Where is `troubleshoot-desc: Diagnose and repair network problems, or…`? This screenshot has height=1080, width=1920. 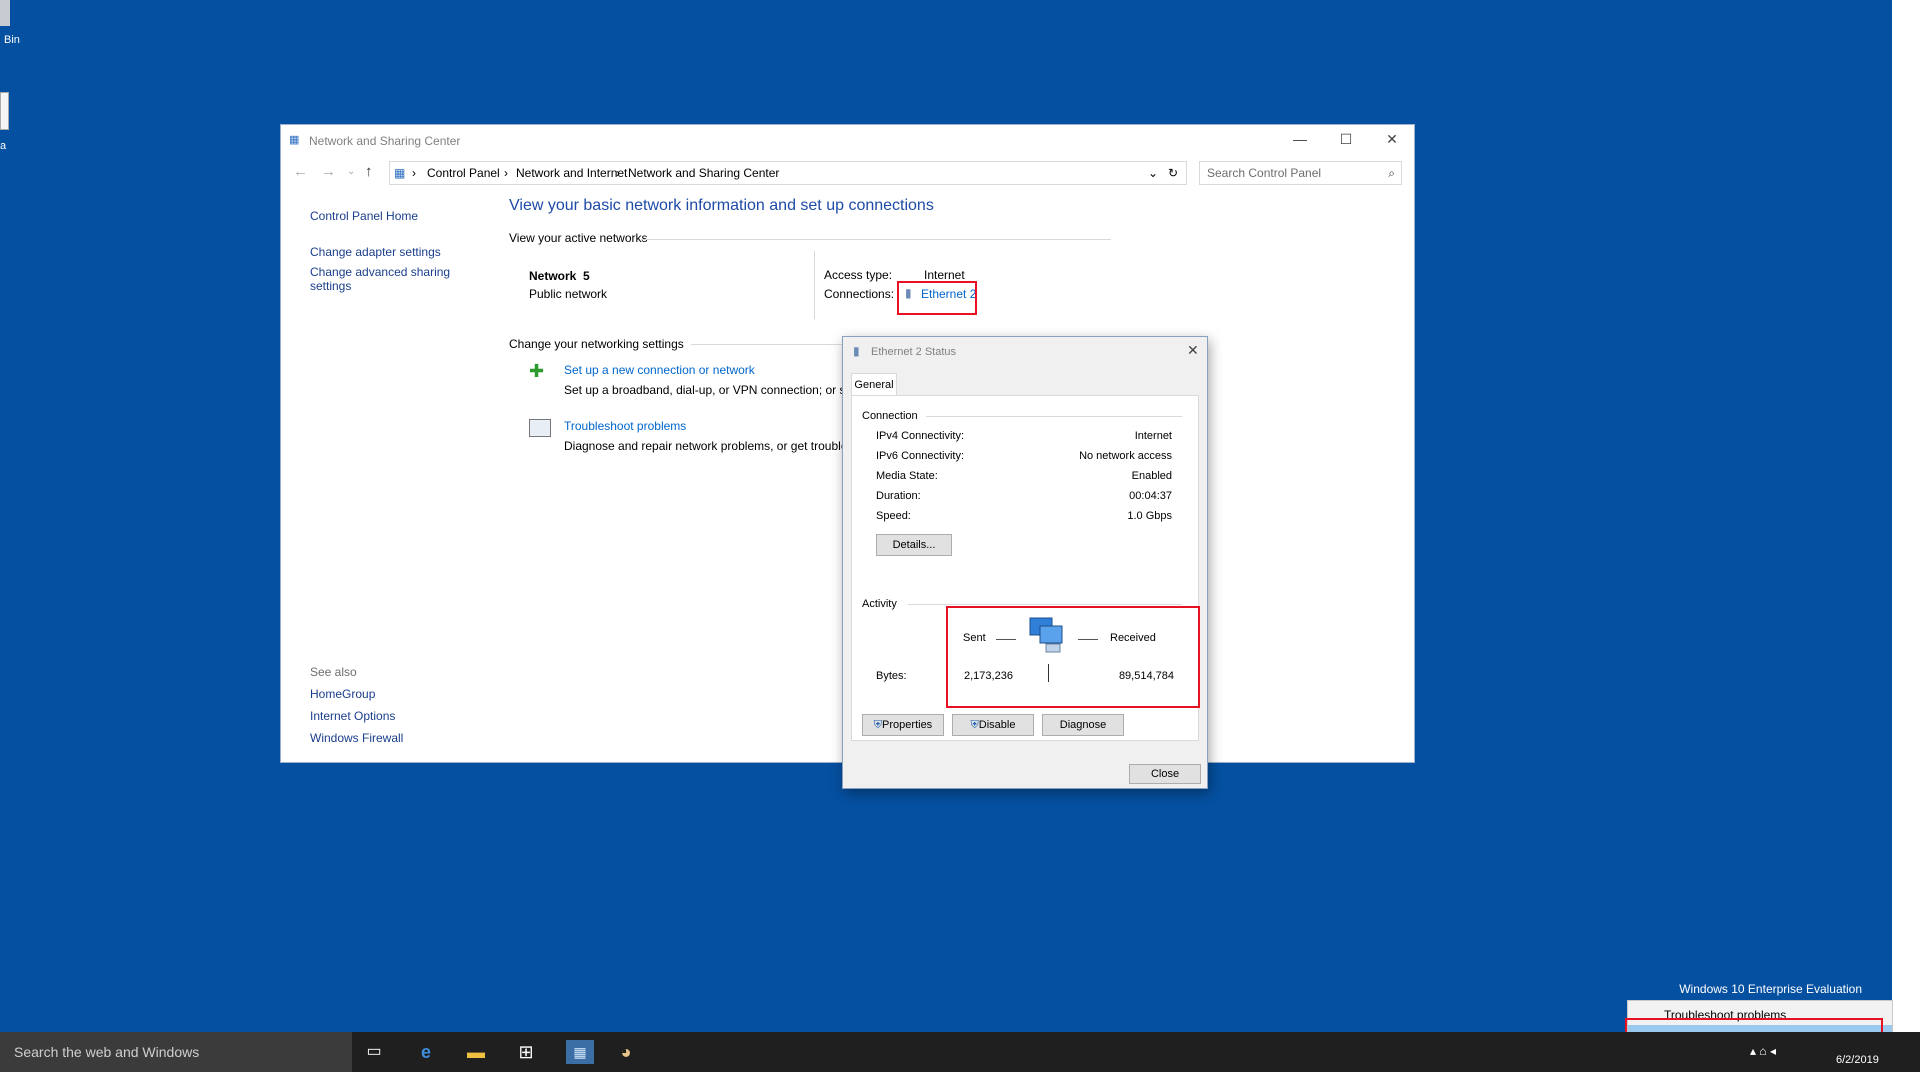 troubleshoot-desc: Diagnose and repair network problems, or… is located at coordinates (706, 446).